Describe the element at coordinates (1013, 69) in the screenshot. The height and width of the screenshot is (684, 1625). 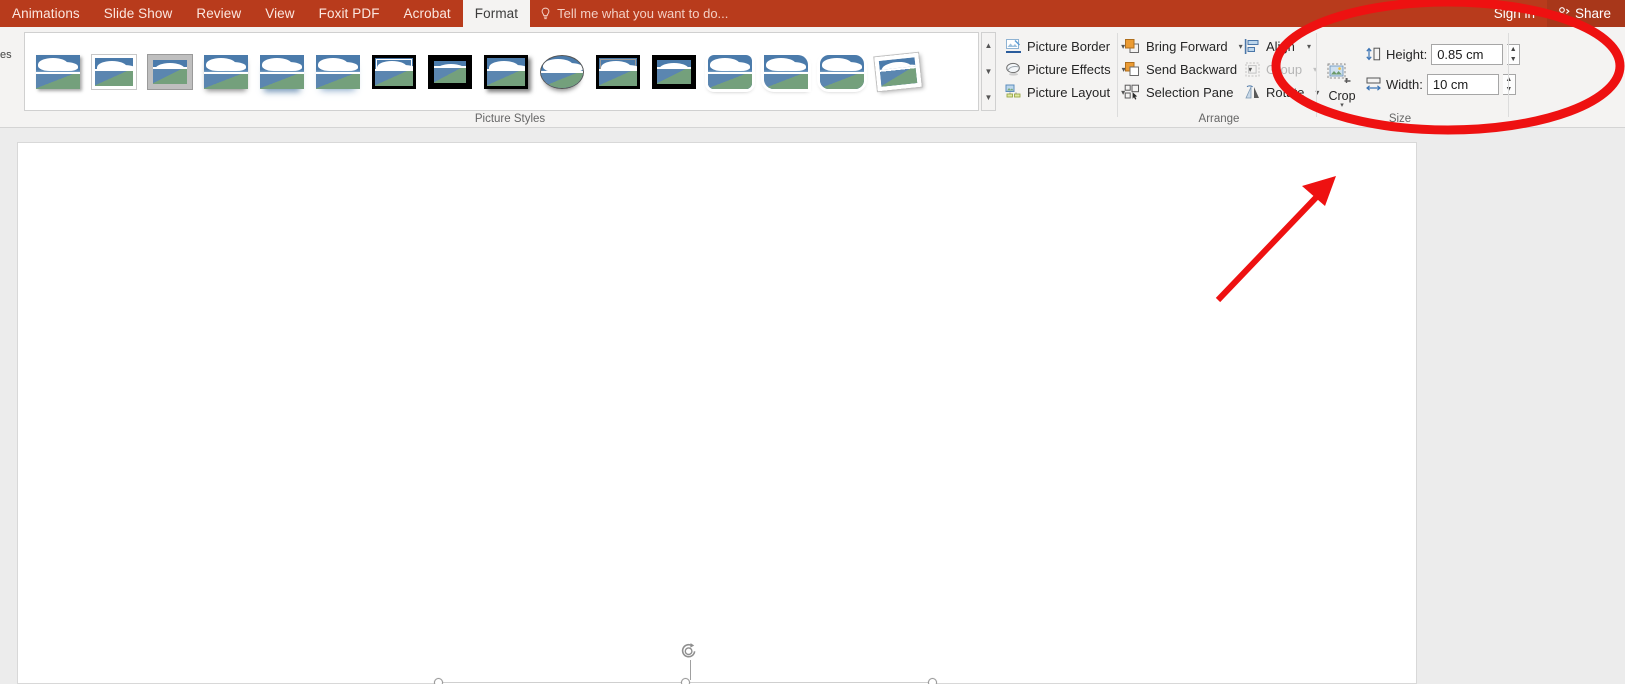
I see `picture-effects-icon` at that location.